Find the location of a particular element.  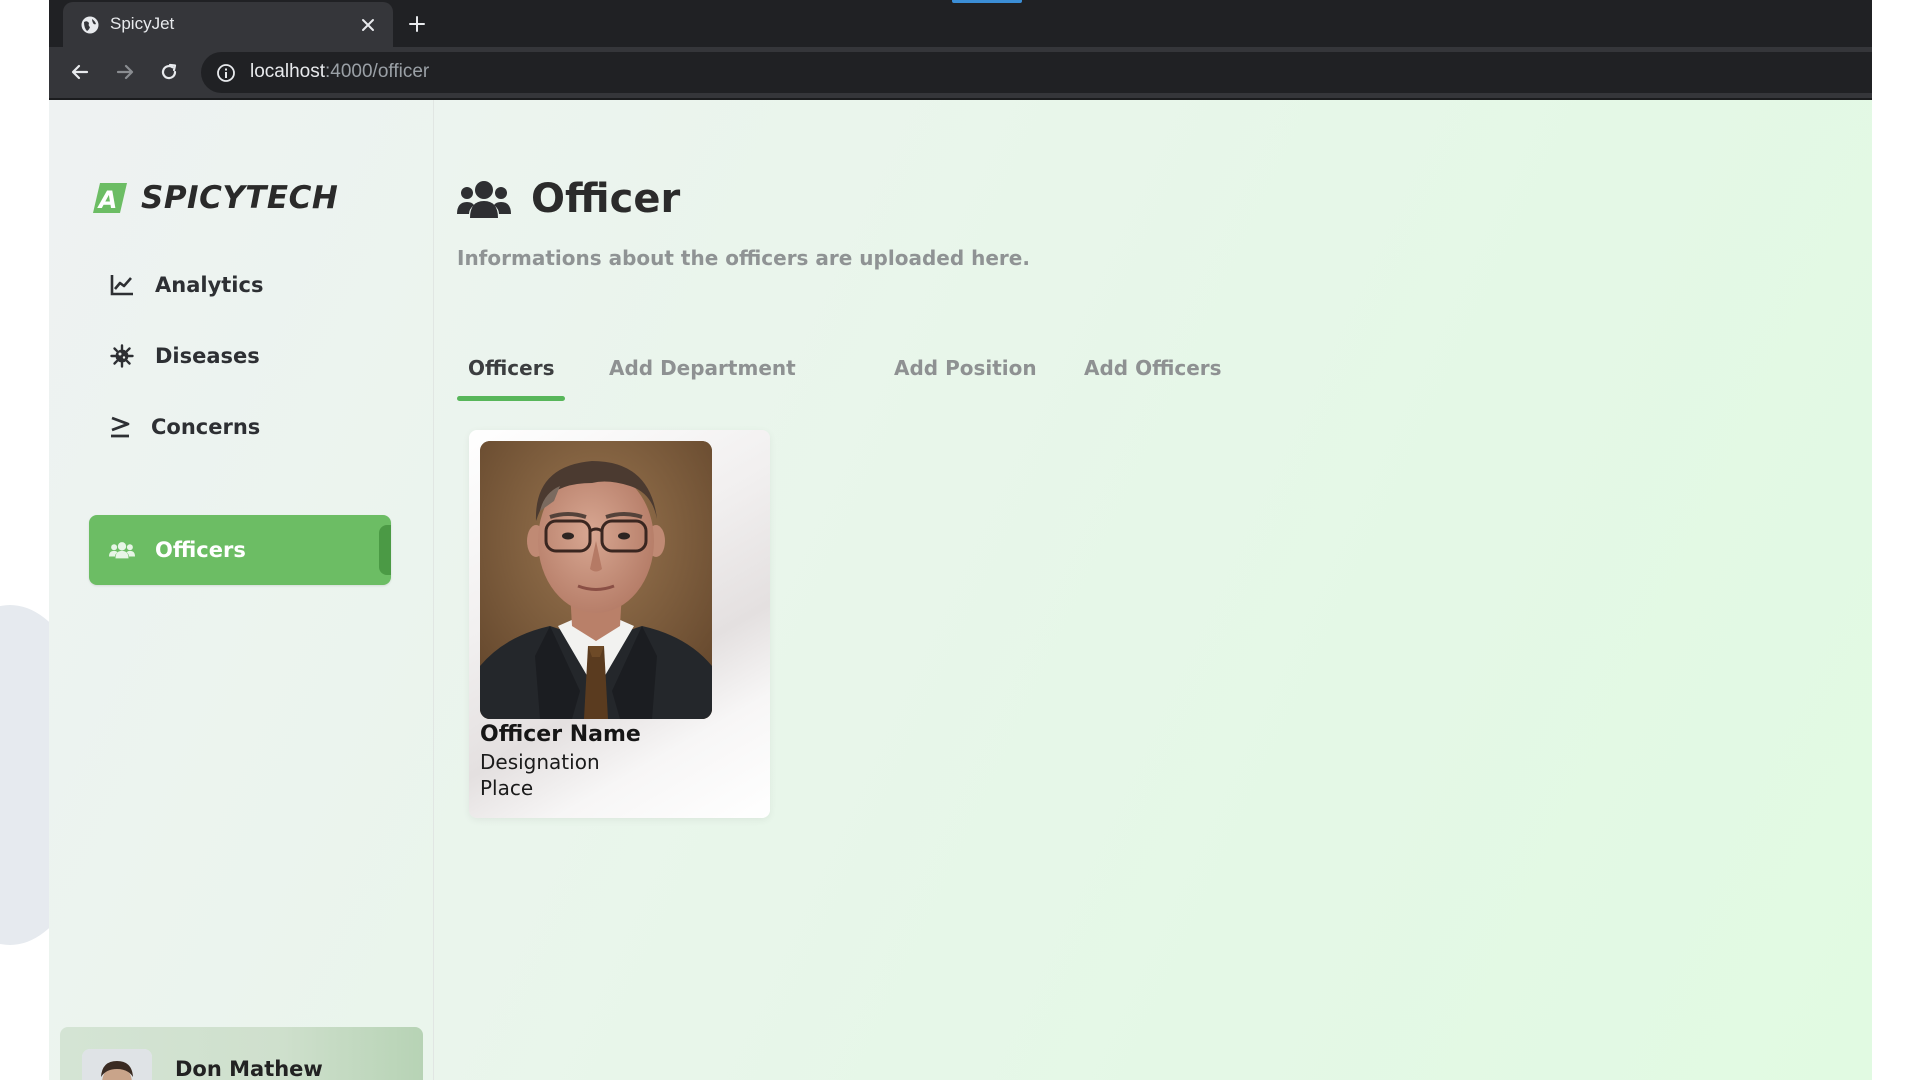

page-header: Officer is located at coordinates (568, 199).